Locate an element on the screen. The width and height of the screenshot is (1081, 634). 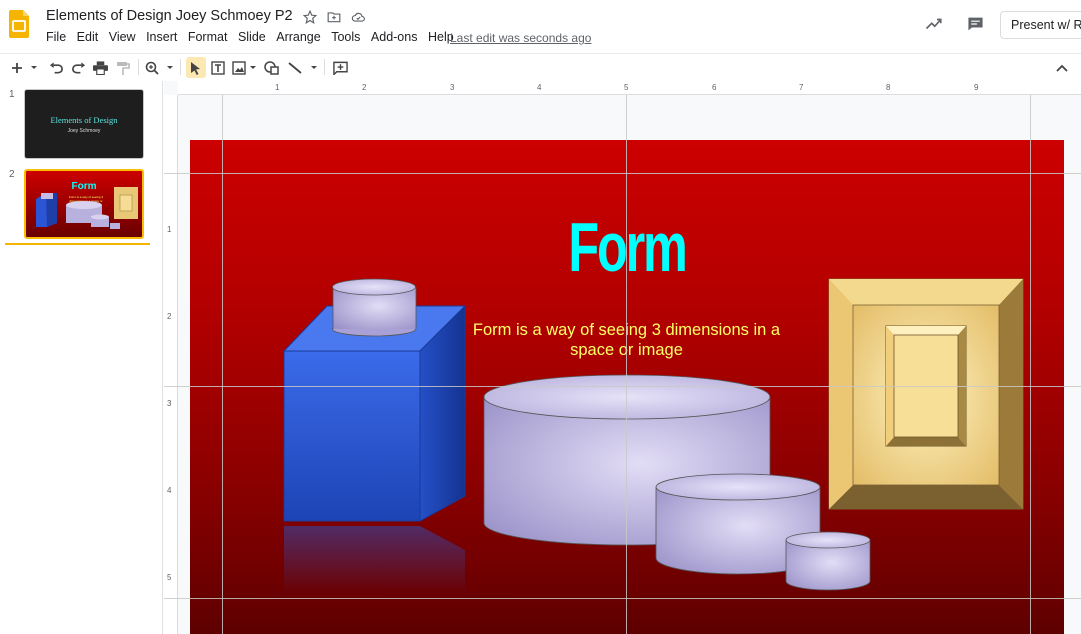
shape-icon is located at coordinates (272, 67).